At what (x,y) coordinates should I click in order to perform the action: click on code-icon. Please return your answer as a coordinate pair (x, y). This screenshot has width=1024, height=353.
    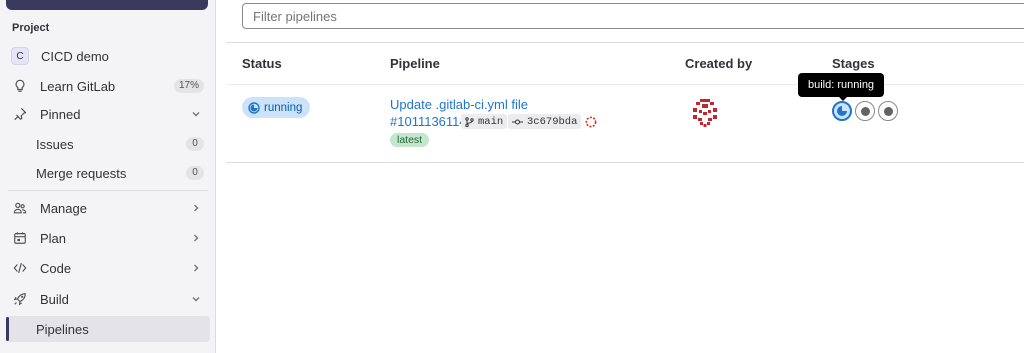
    Looking at the image, I should click on (20, 268).